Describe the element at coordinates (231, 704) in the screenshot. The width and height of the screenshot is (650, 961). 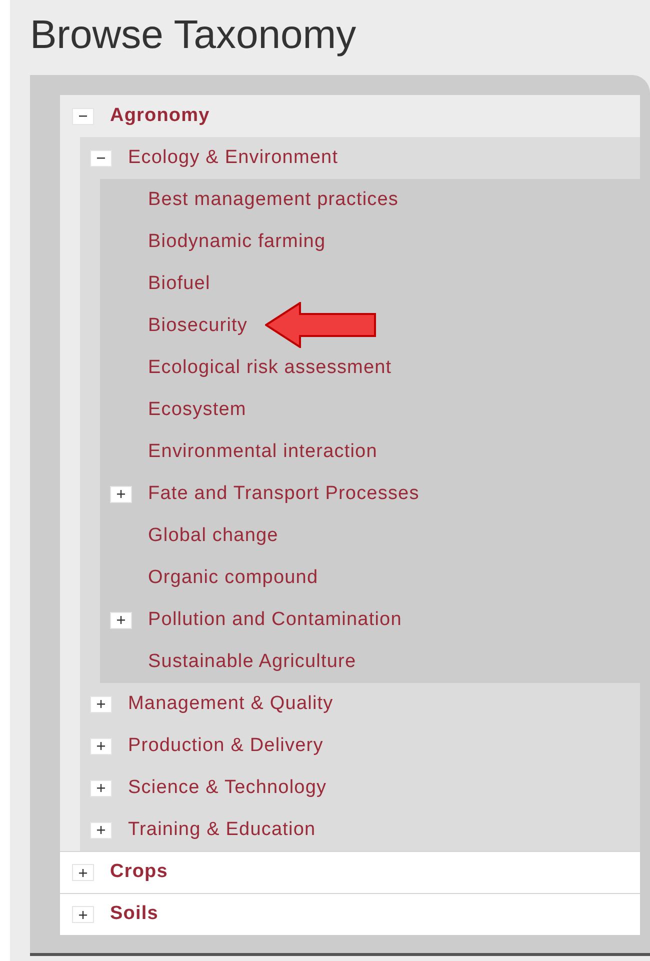
I see `tree-item-link: Management & Quality` at that location.